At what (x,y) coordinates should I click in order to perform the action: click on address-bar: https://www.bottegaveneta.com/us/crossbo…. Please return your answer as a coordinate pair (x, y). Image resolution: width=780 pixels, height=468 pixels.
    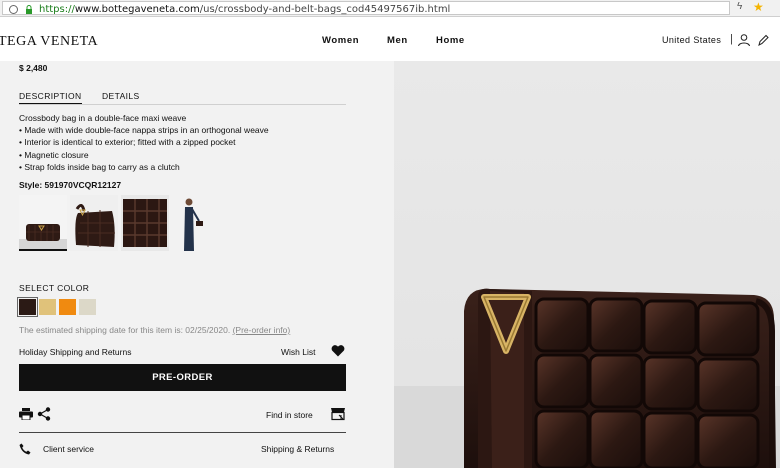
    Looking at the image, I should click on (366, 8).